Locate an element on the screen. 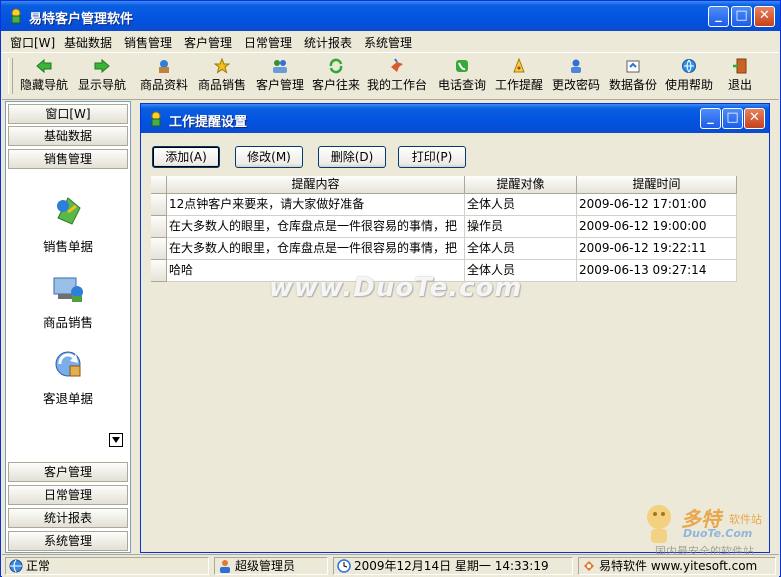 The image size is (781, 577). table-header: 提醒内容 提醒对像 提醒时间 is located at coordinates (444, 185).